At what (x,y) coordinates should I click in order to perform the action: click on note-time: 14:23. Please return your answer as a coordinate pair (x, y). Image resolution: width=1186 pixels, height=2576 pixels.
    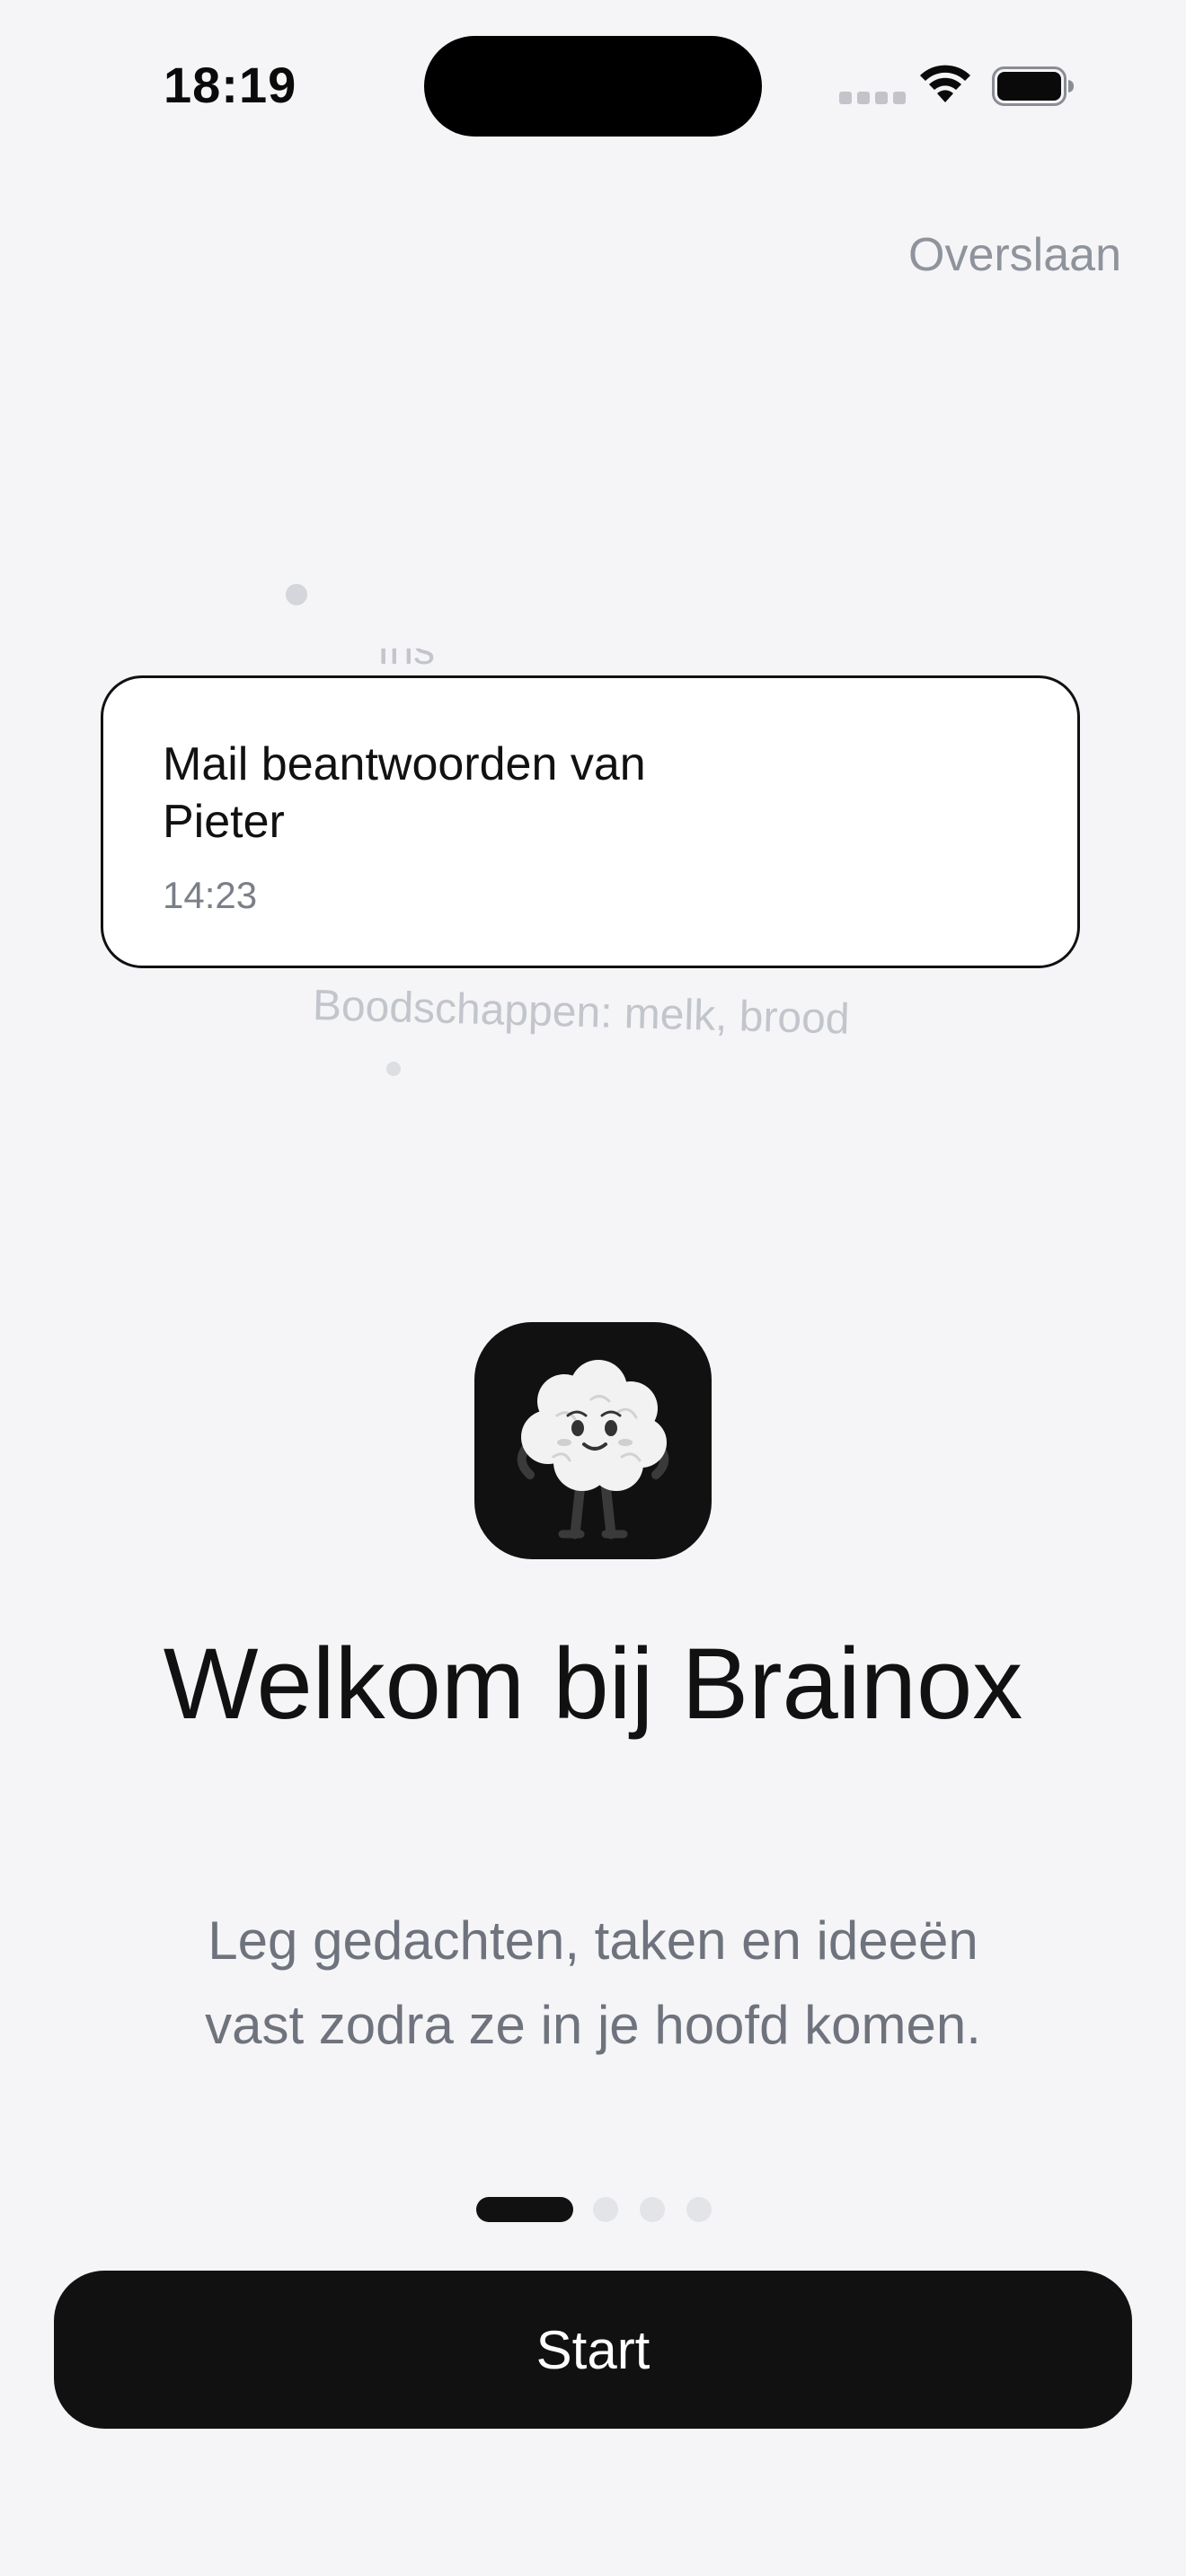
    Looking at the image, I should click on (210, 895).